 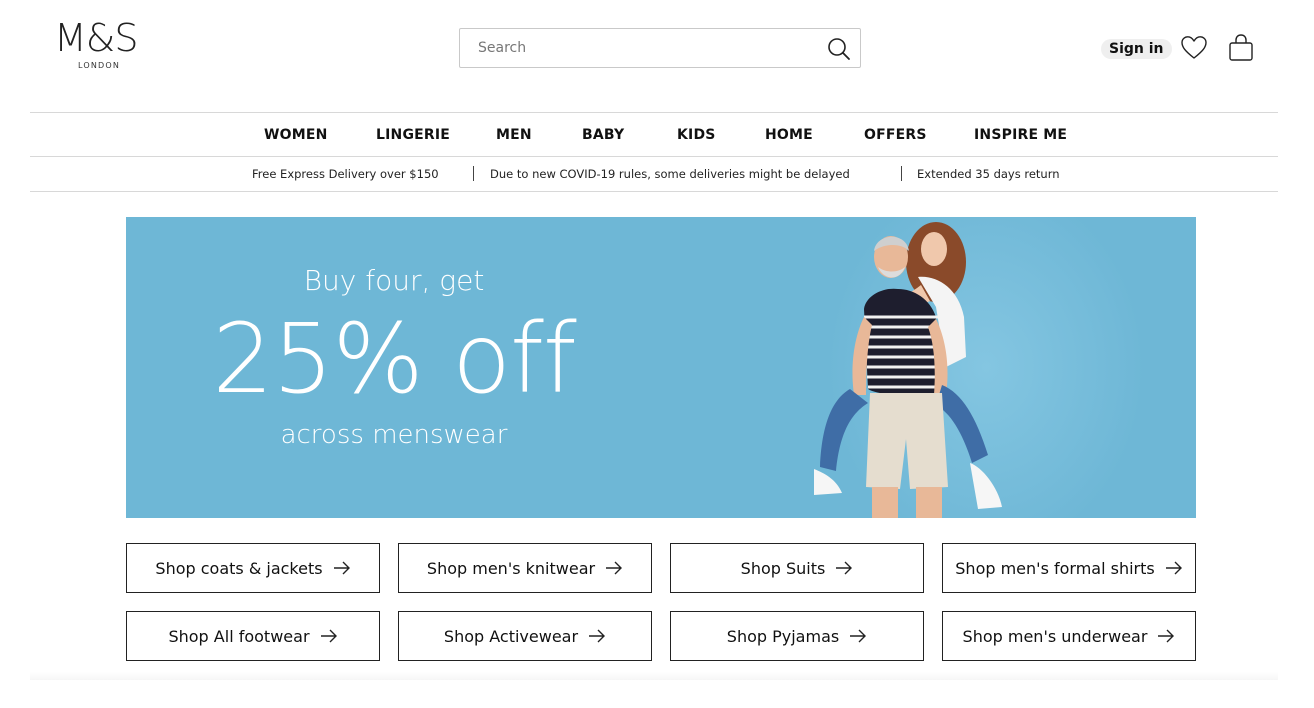 I want to click on shop-button-label: Shop men's formal shirts, so click(x=1055, y=568).